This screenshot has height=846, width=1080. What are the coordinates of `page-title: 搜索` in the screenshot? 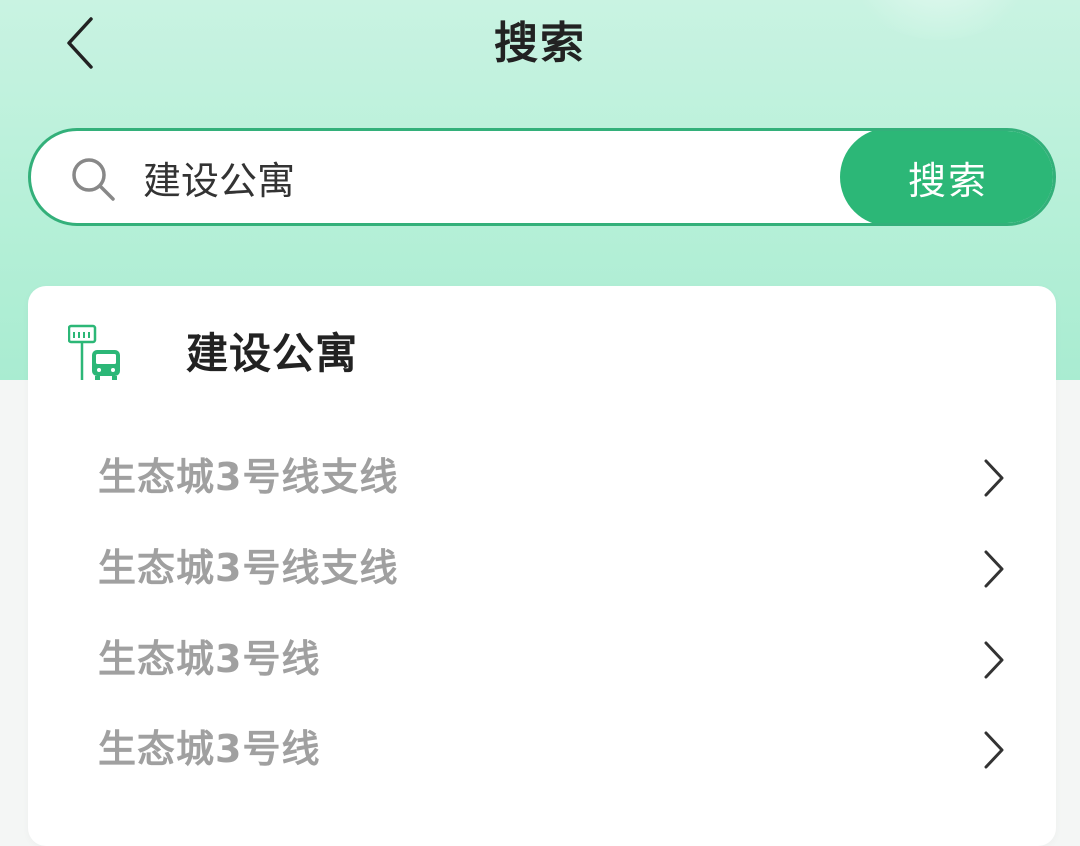 It's located at (540, 43).